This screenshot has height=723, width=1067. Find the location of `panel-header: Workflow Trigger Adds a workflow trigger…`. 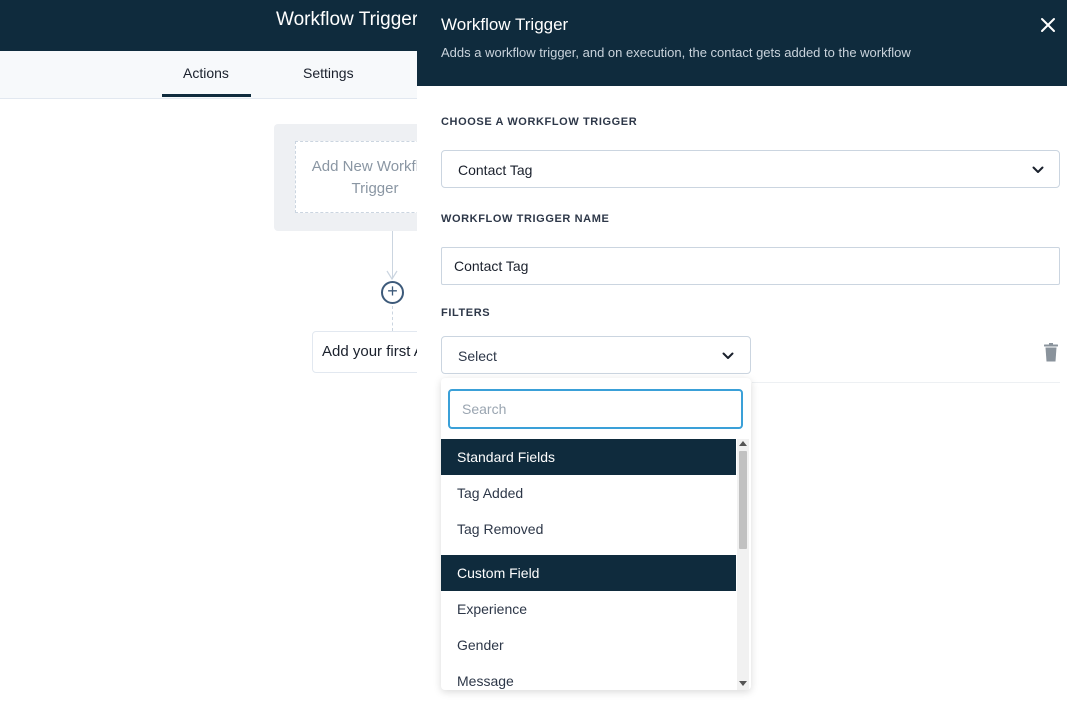

panel-header: Workflow Trigger Adds a workflow trigger… is located at coordinates (742, 43).